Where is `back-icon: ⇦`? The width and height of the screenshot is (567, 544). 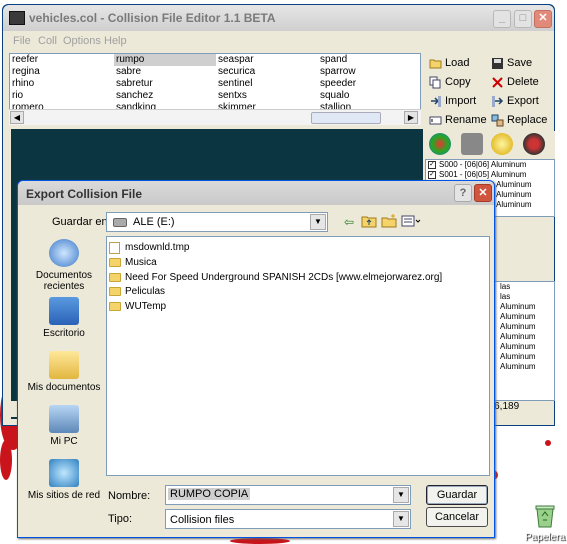 back-icon: ⇦ is located at coordinates (349, 222).